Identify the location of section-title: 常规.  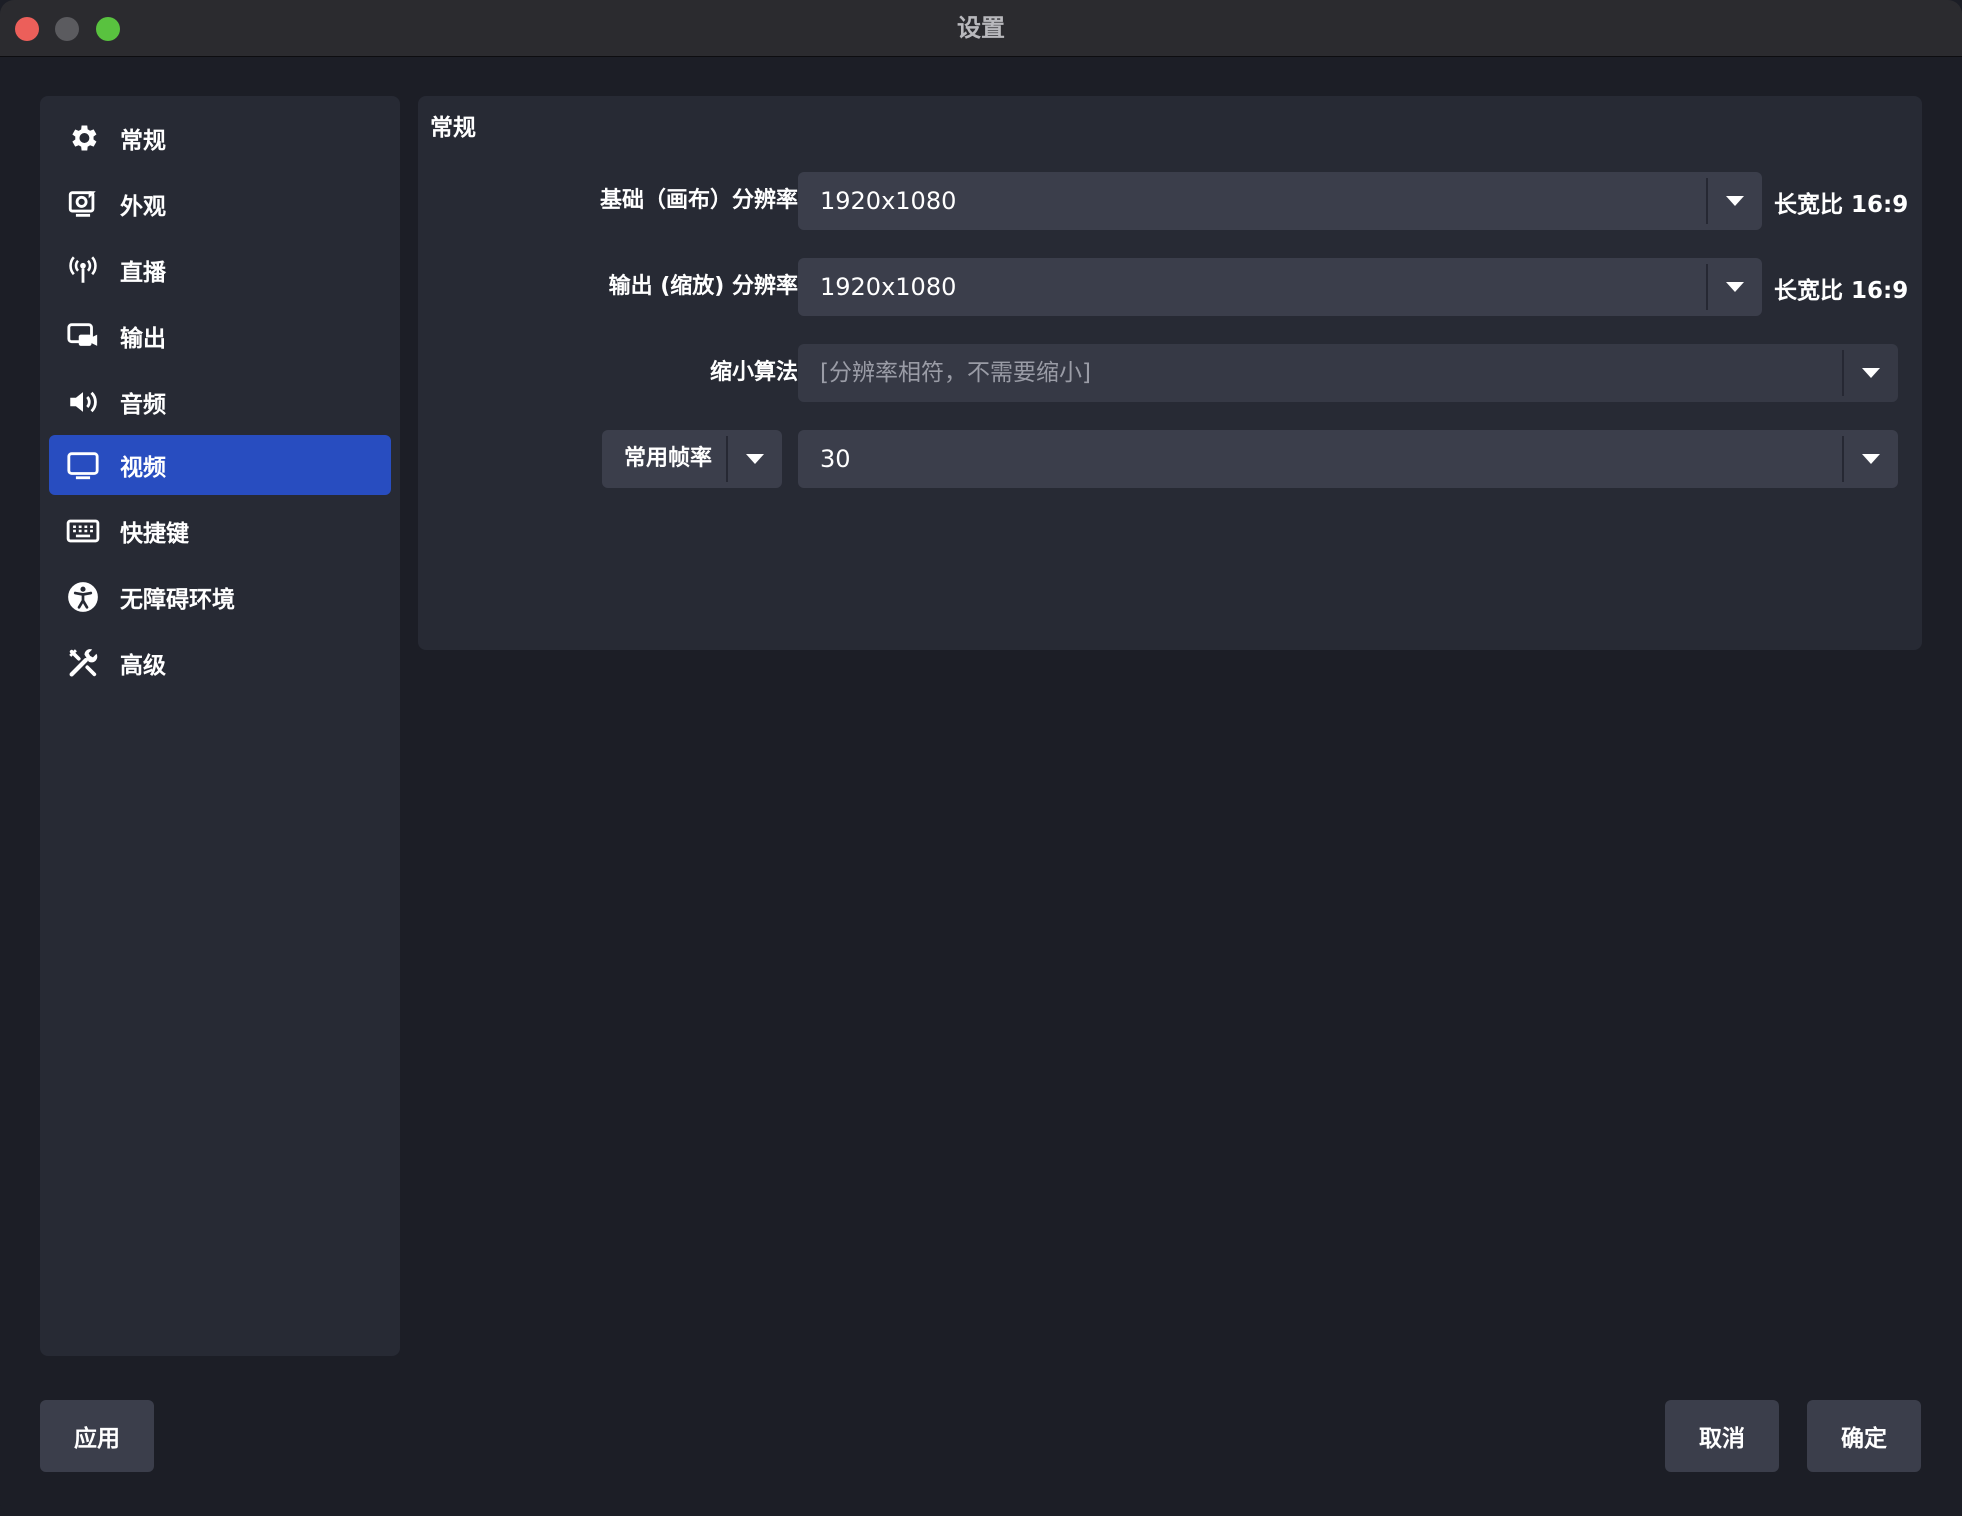
(453, 128).